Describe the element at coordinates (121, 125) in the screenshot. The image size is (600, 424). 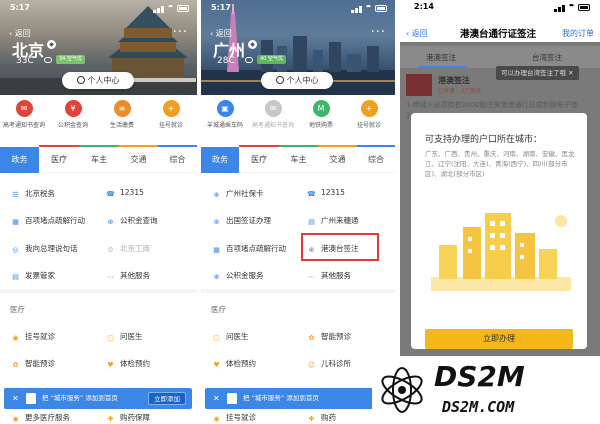
I see `quick-item-label: 生活缴费` at that location.